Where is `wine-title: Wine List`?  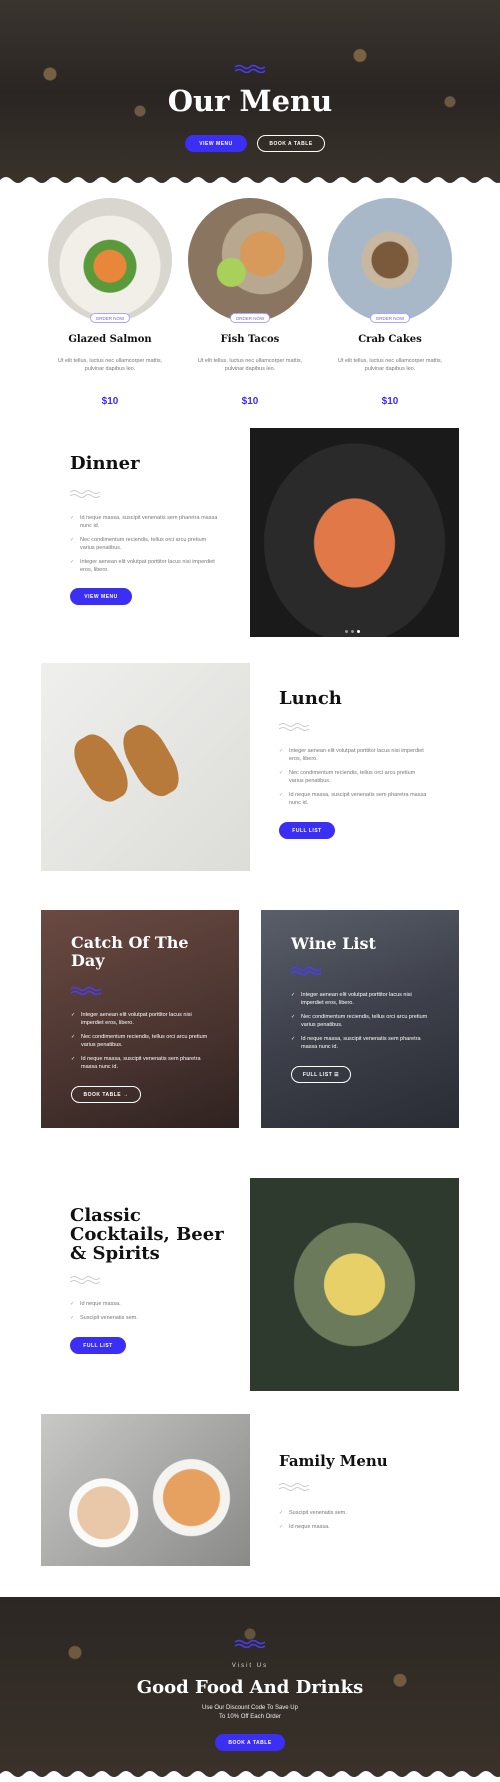
wine-title: Wine List is located at coordinates (333, 943).